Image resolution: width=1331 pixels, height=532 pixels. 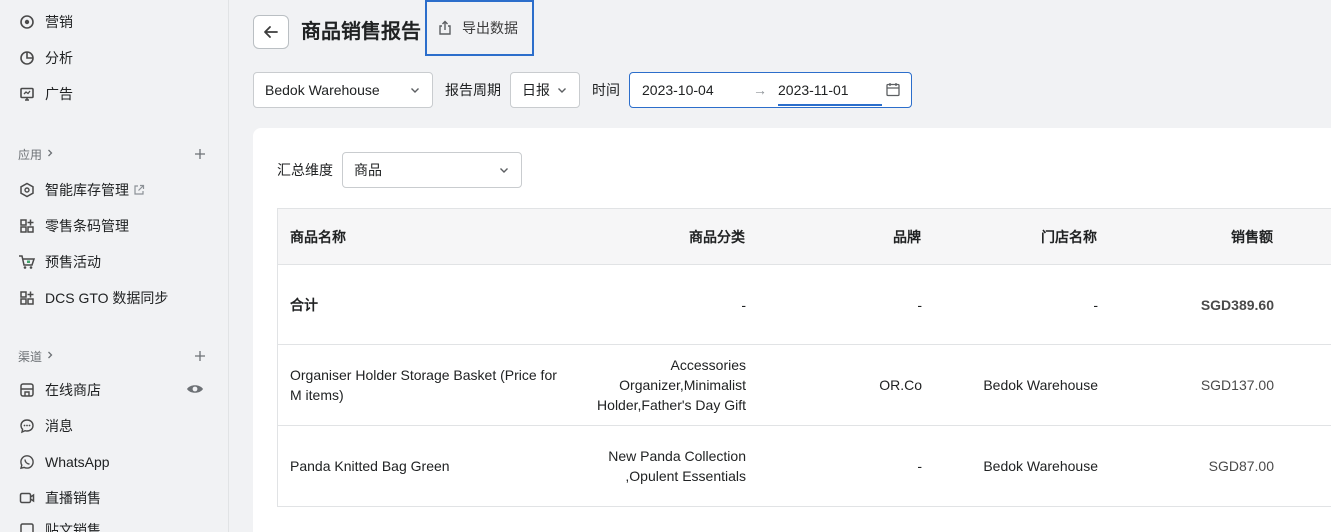 I want to click on dimension-label: 汇总维度, so click(x=305, y=170).